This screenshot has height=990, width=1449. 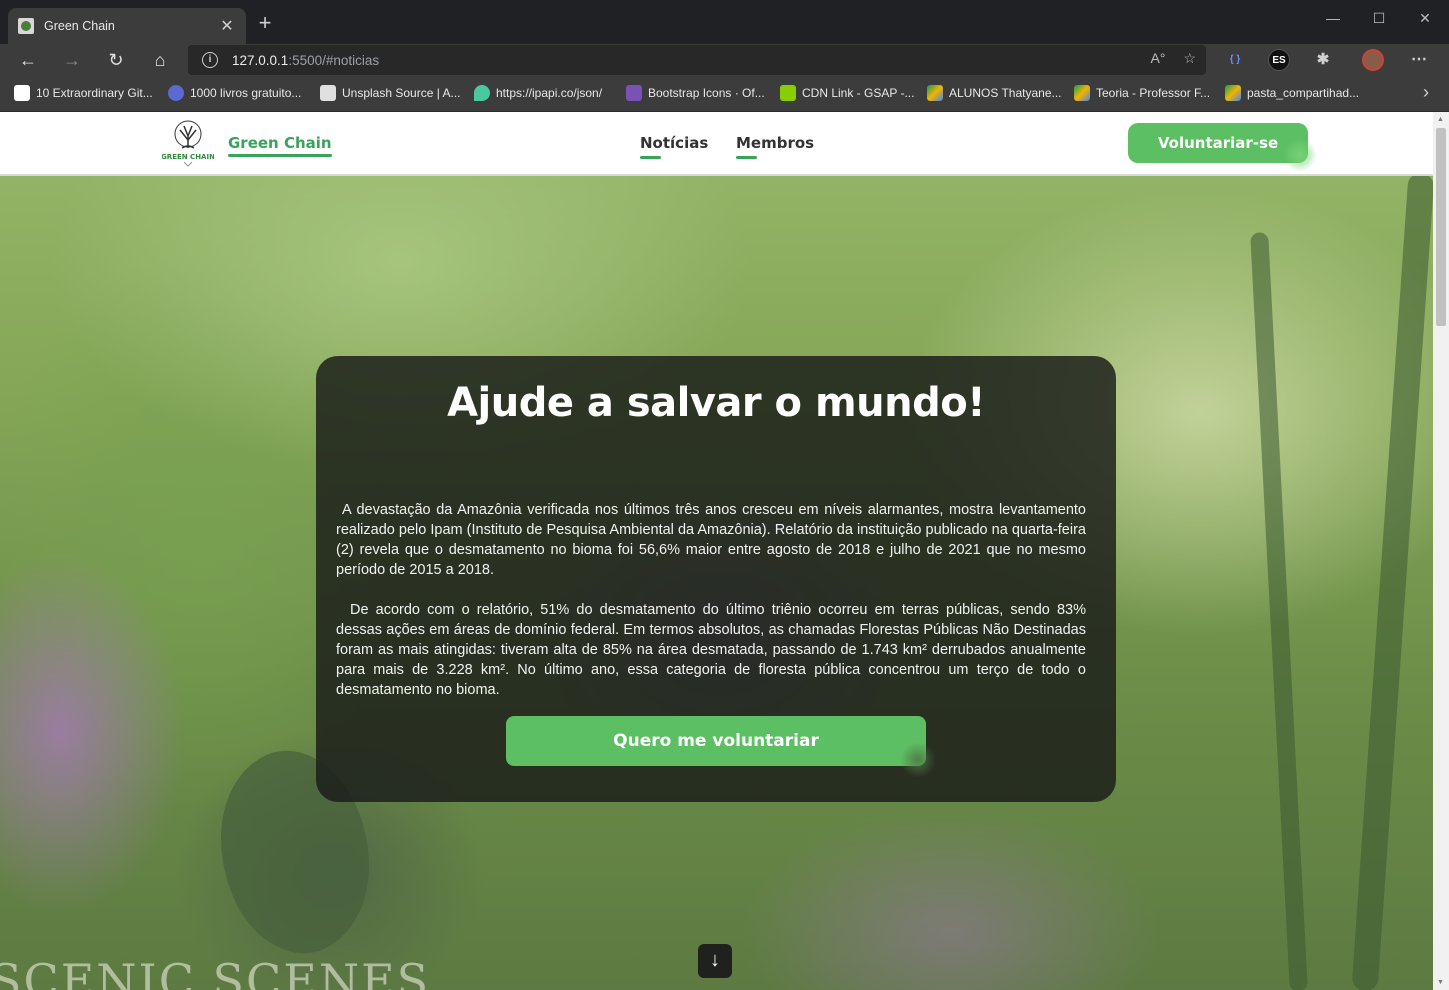 What do you see at coordinates (1425, 18) in the screenshot?
I see `close-window-icon: ✕` at bounding box center [1425, 18].